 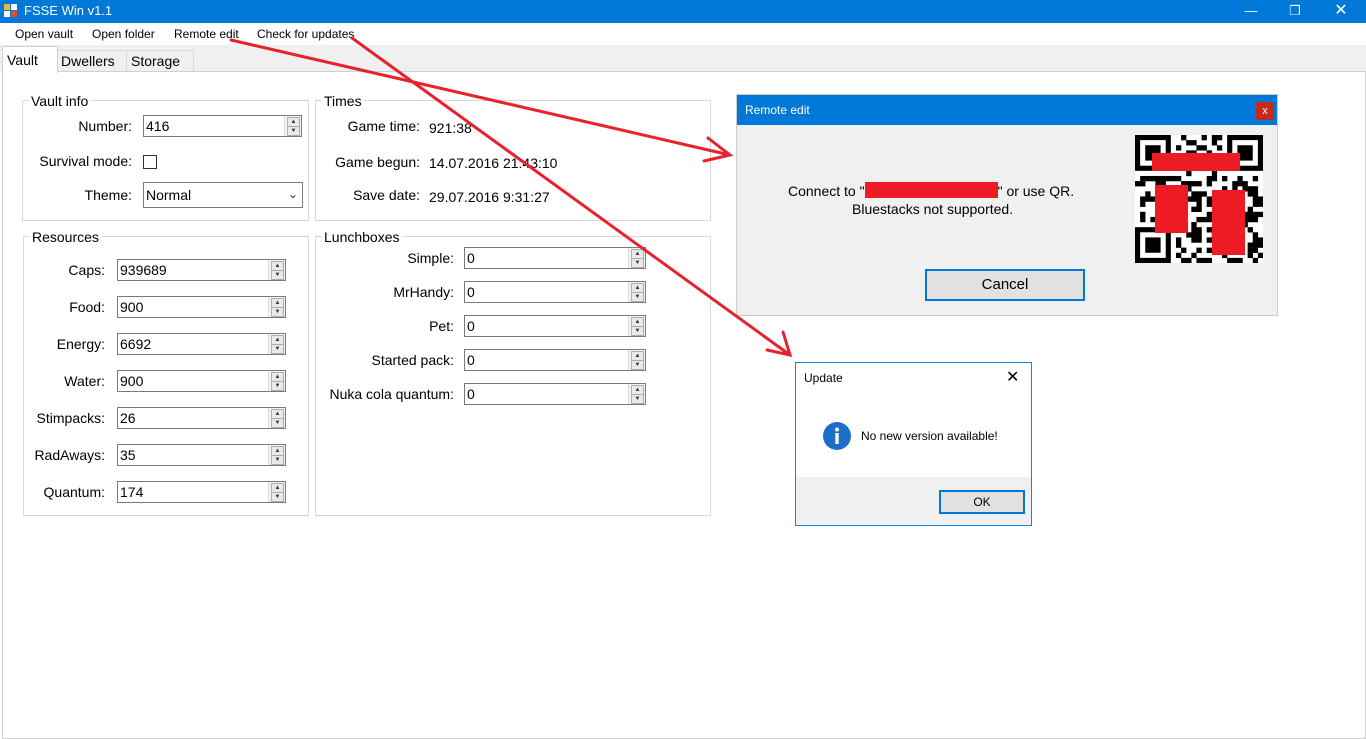 What do you see at coordinates (683, 11) in the screenshot?
I see `title-bar: FSSE Win v1.1 — ❐ ✕` at bounding box center [683, 11].